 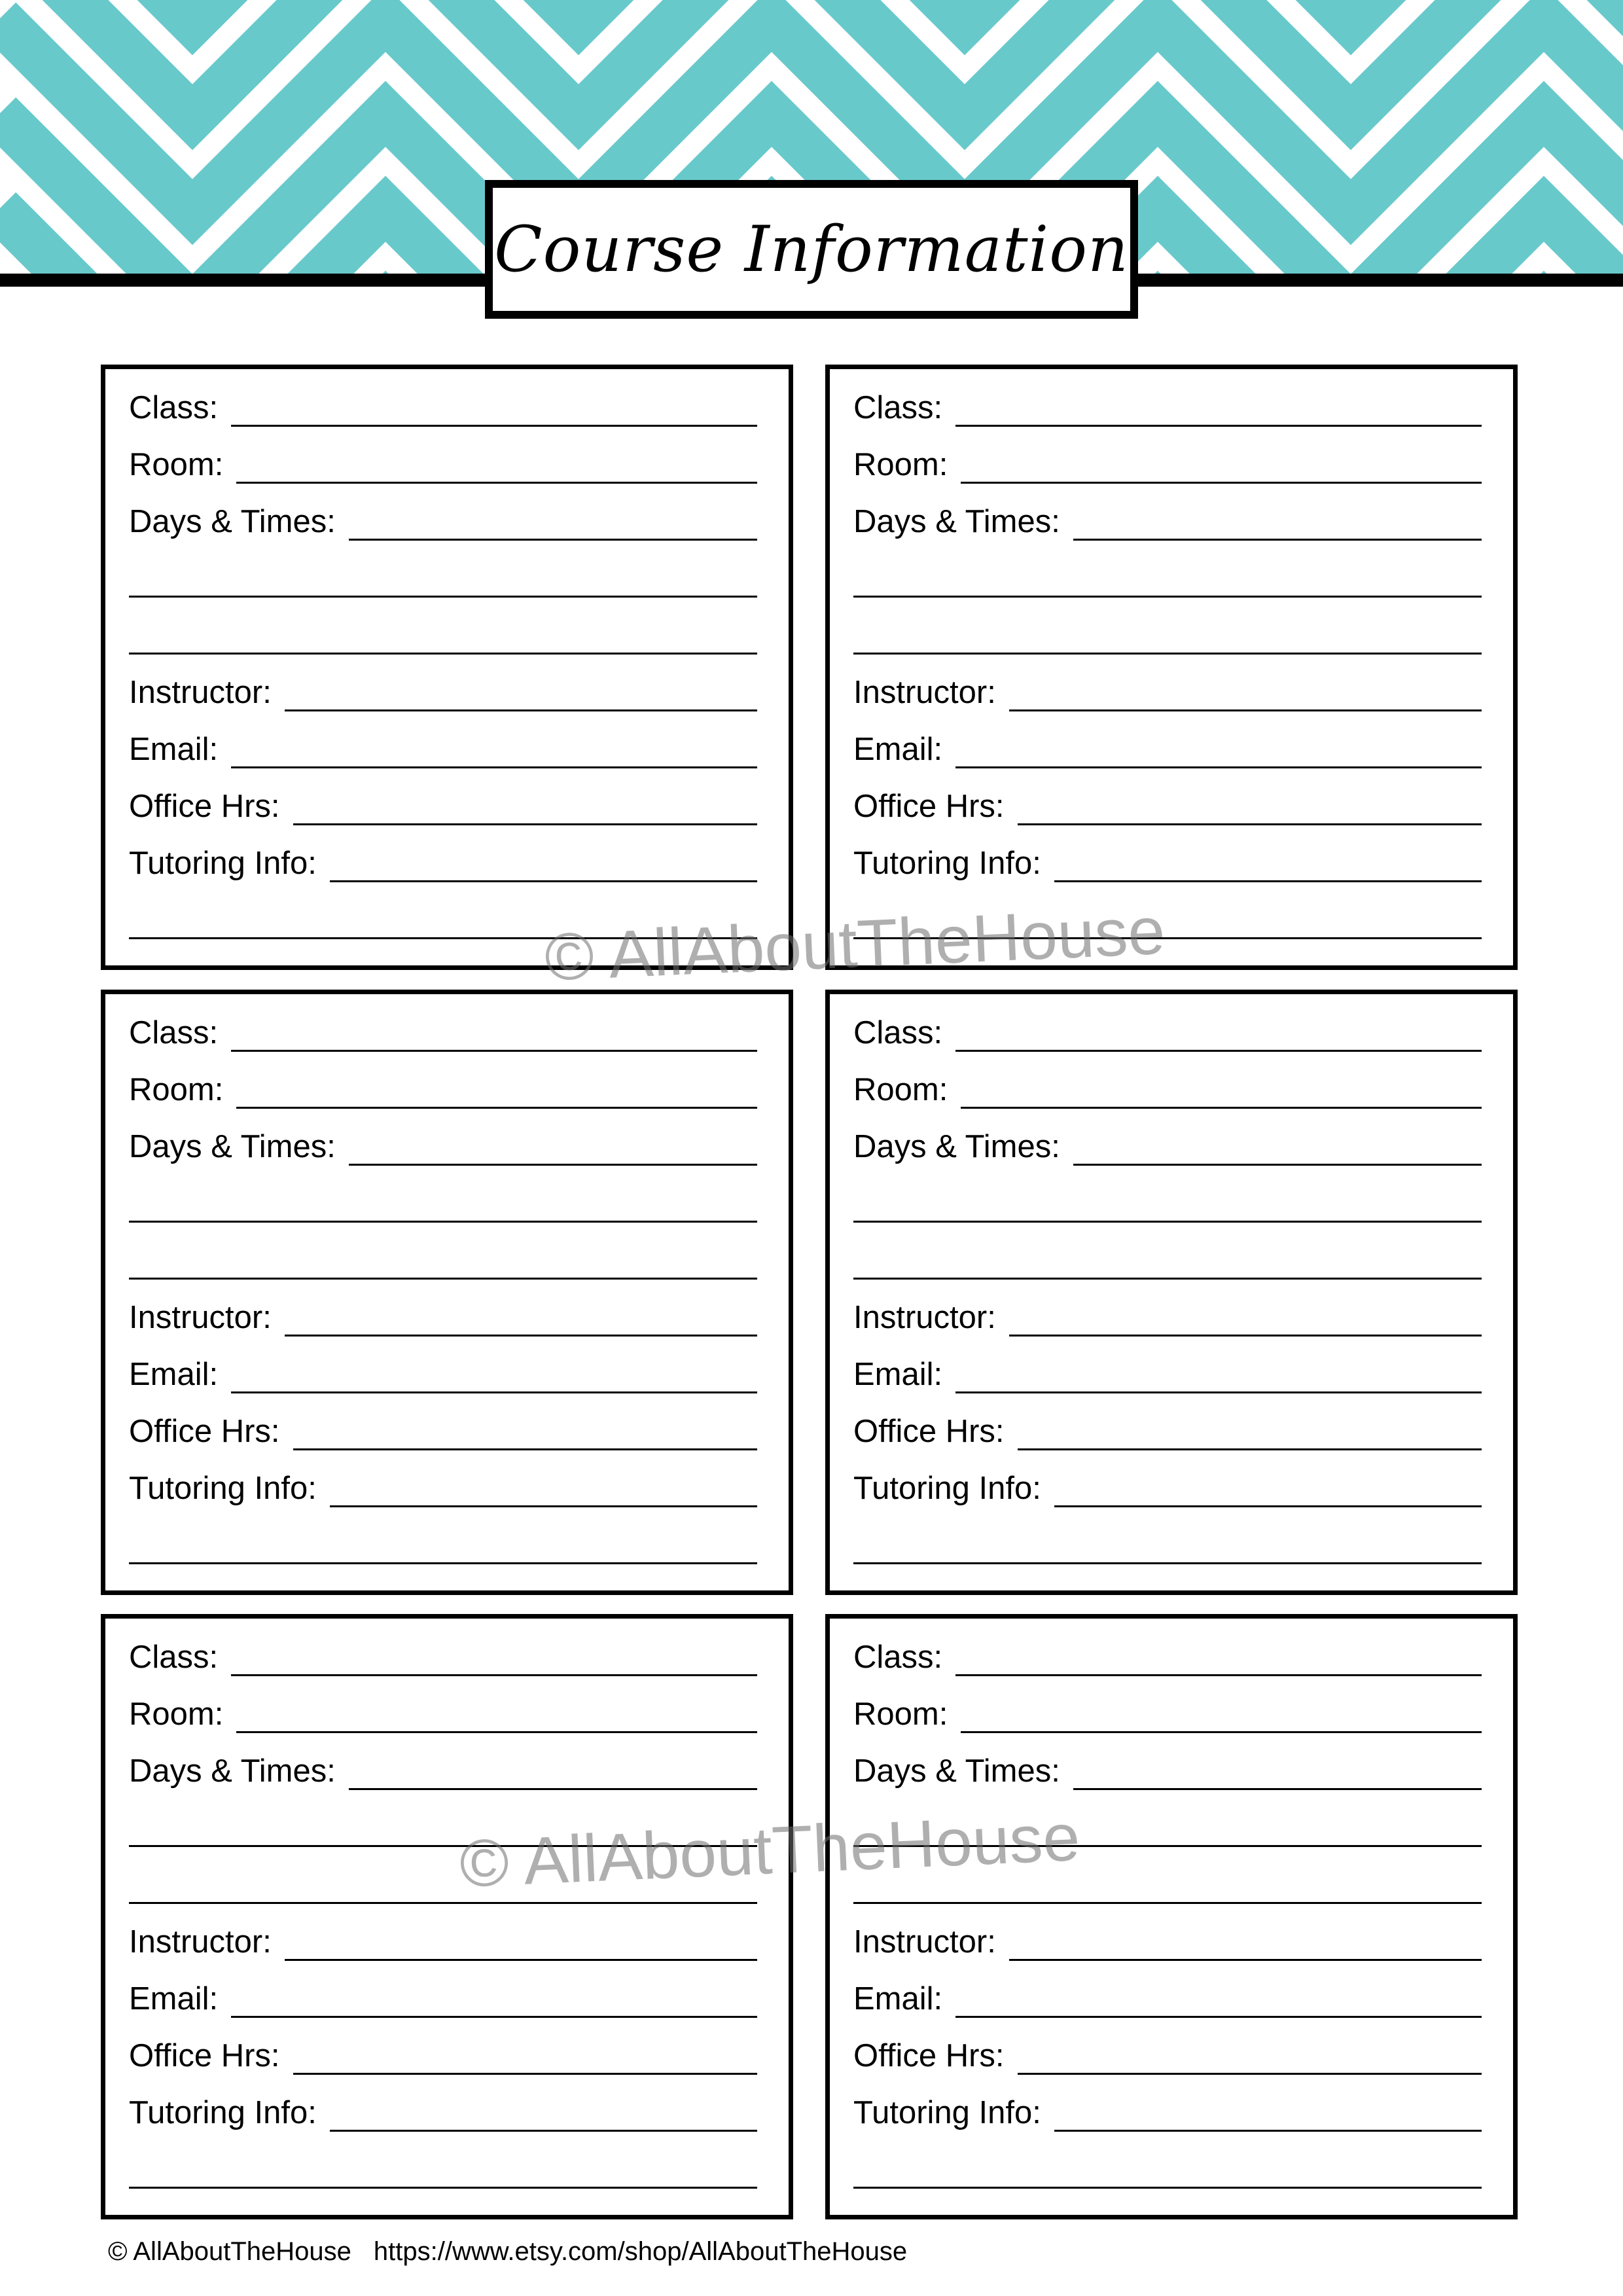 I want to click on field-label: Class:, so click(x=898, y=1657).